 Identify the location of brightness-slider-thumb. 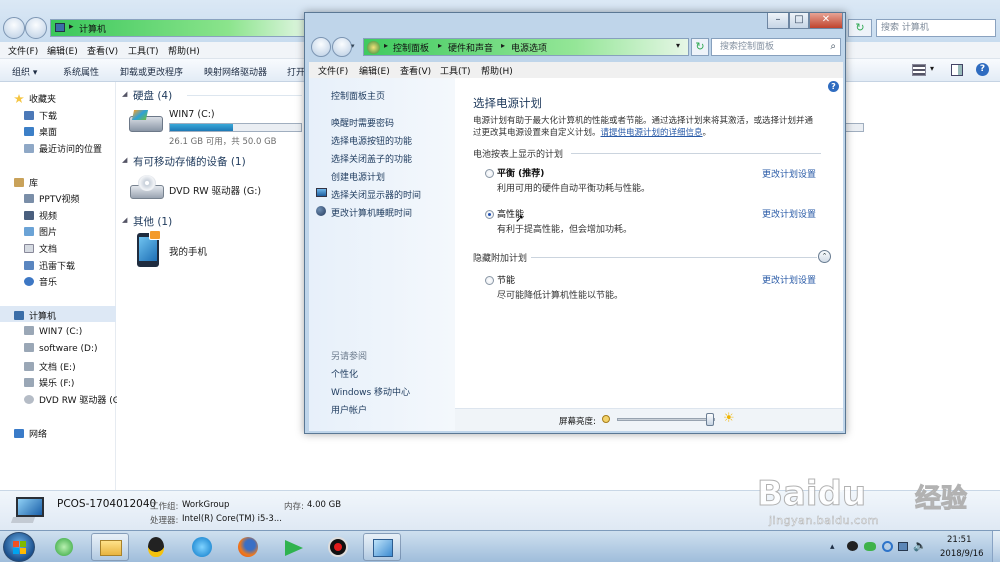
(710, 419).